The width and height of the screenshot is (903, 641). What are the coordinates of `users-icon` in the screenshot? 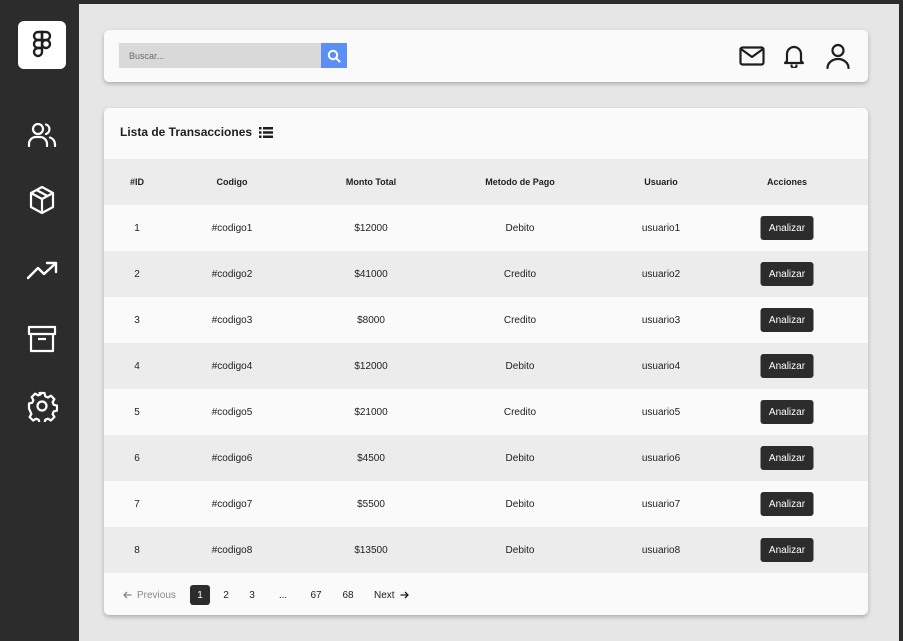 It's located at (42, 135).